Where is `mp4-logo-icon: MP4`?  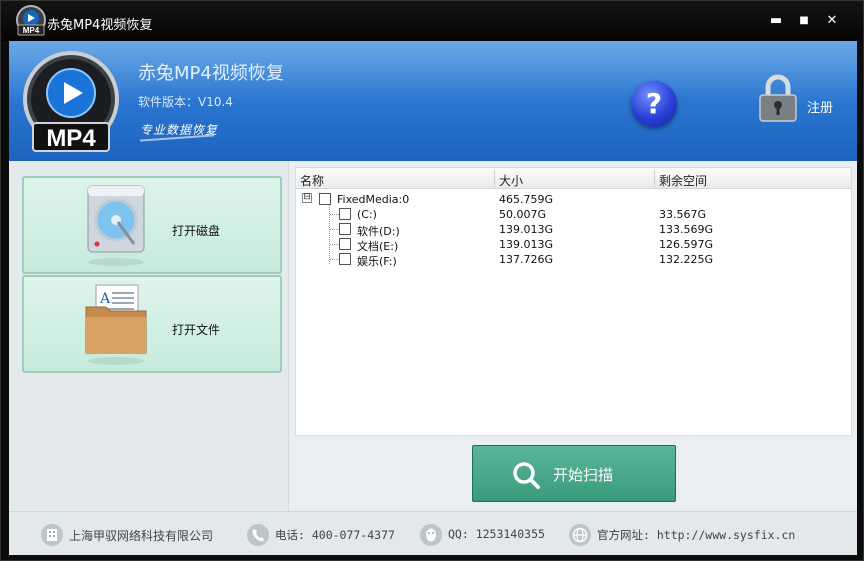
mp4-logo-icon: MP4 is located at coordinates (31, 20).